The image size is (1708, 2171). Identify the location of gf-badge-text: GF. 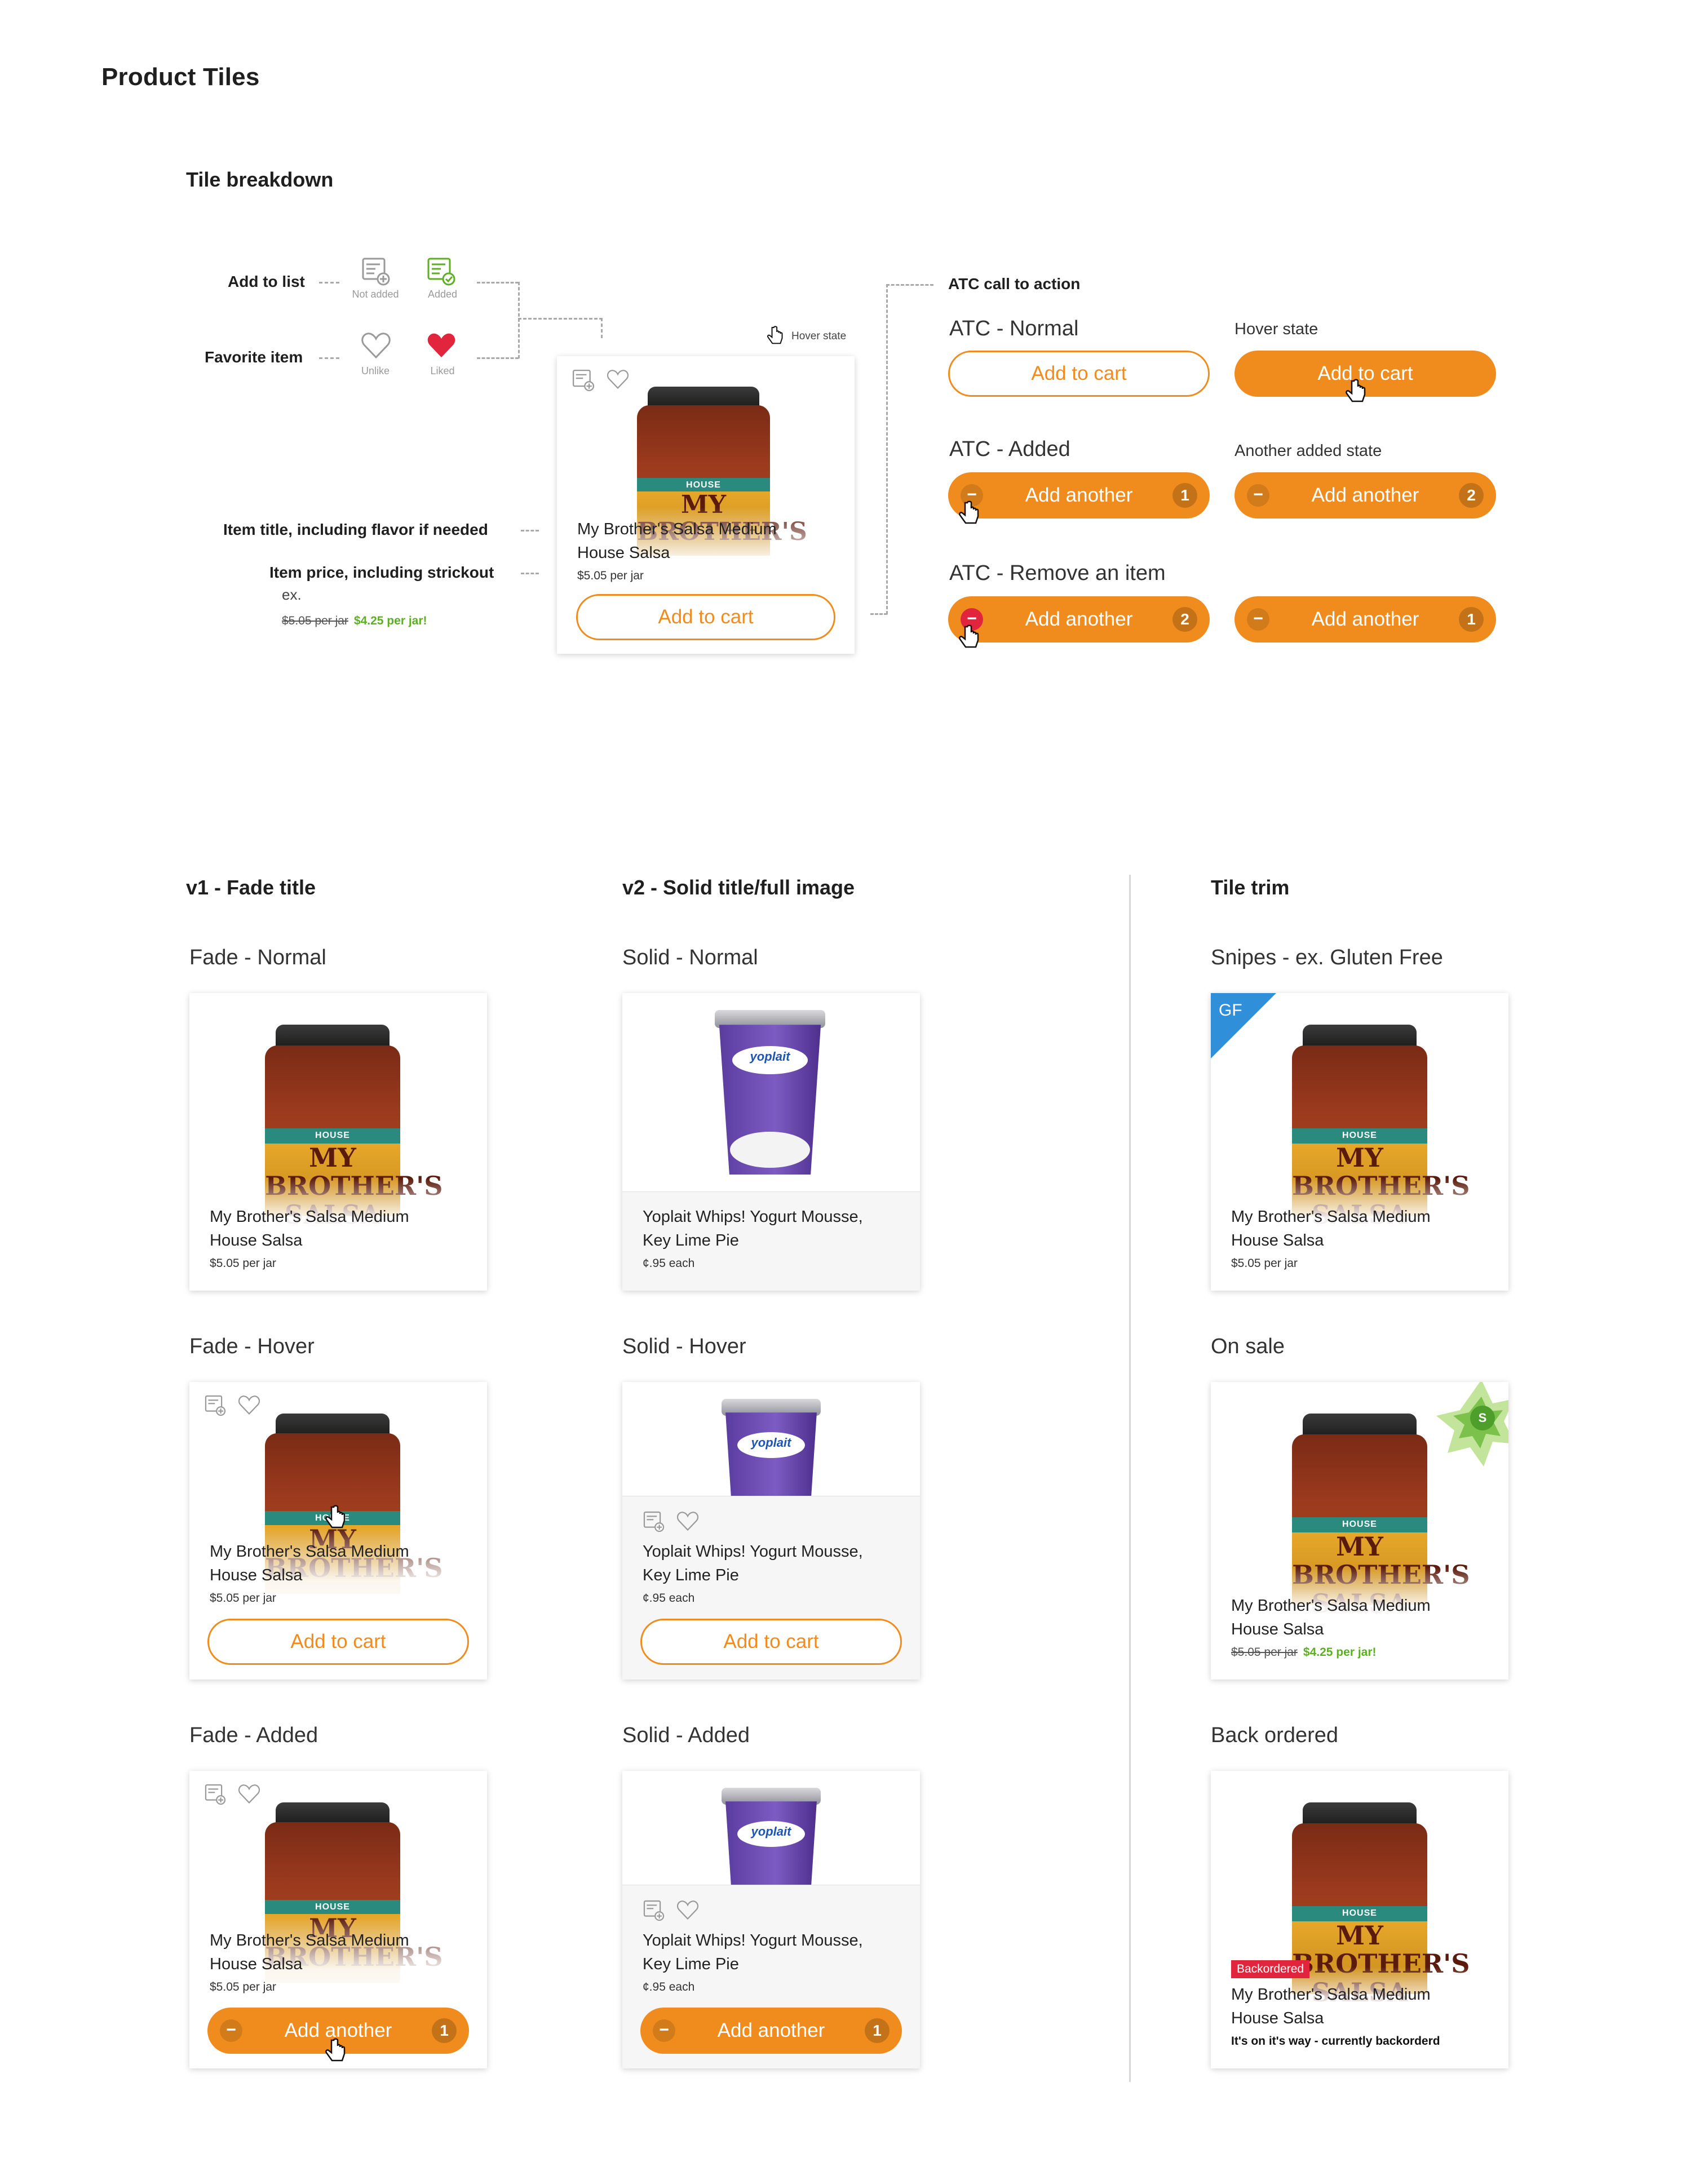
(1230, 1010).